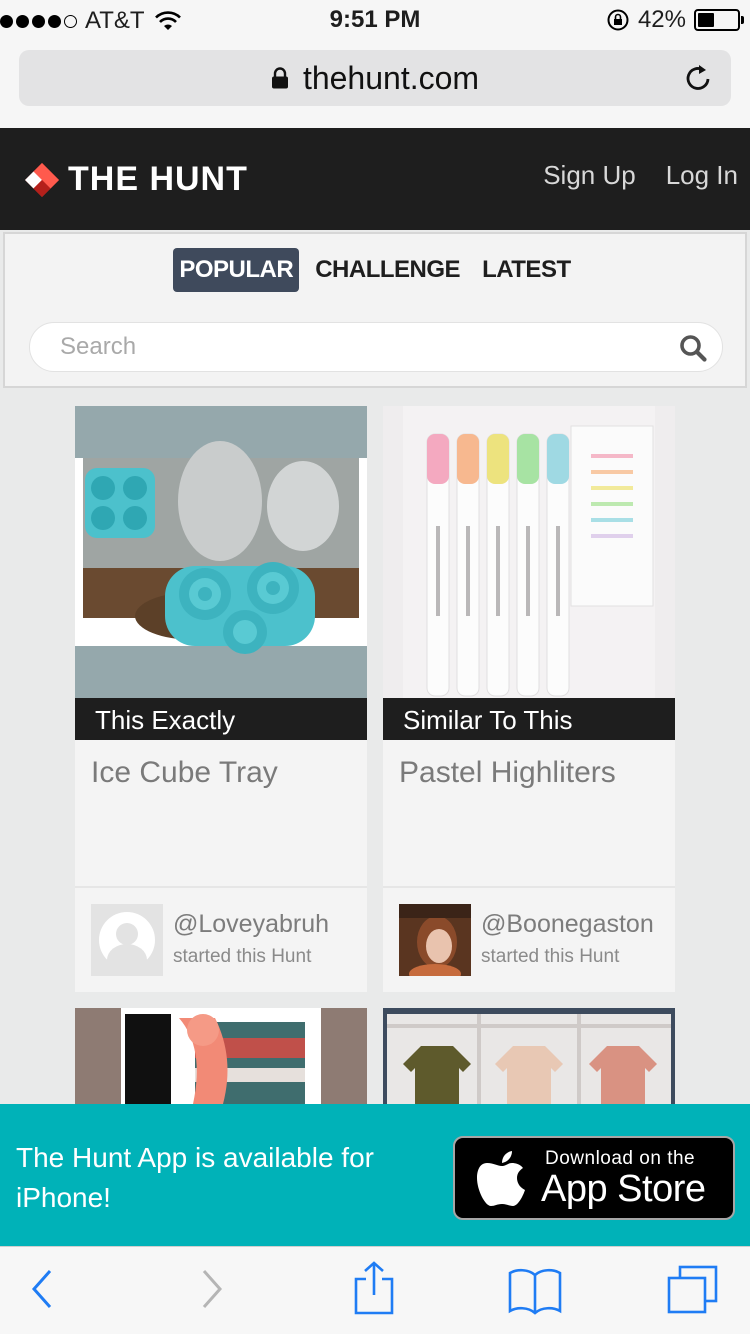 The image size is (750, 1334). I want to click on card-username: @Boonegaston, so click(567, 924).